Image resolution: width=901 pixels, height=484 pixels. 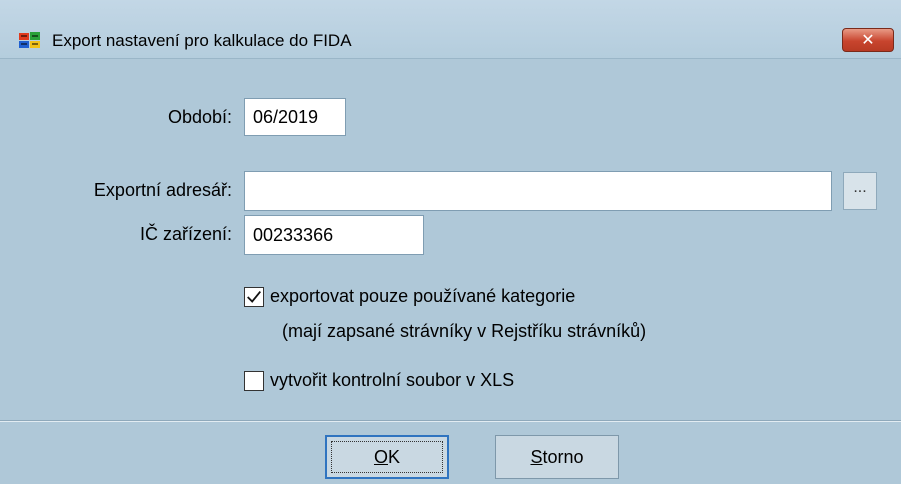 I want to click on close-button: ✕, so click(x=868, y=40).